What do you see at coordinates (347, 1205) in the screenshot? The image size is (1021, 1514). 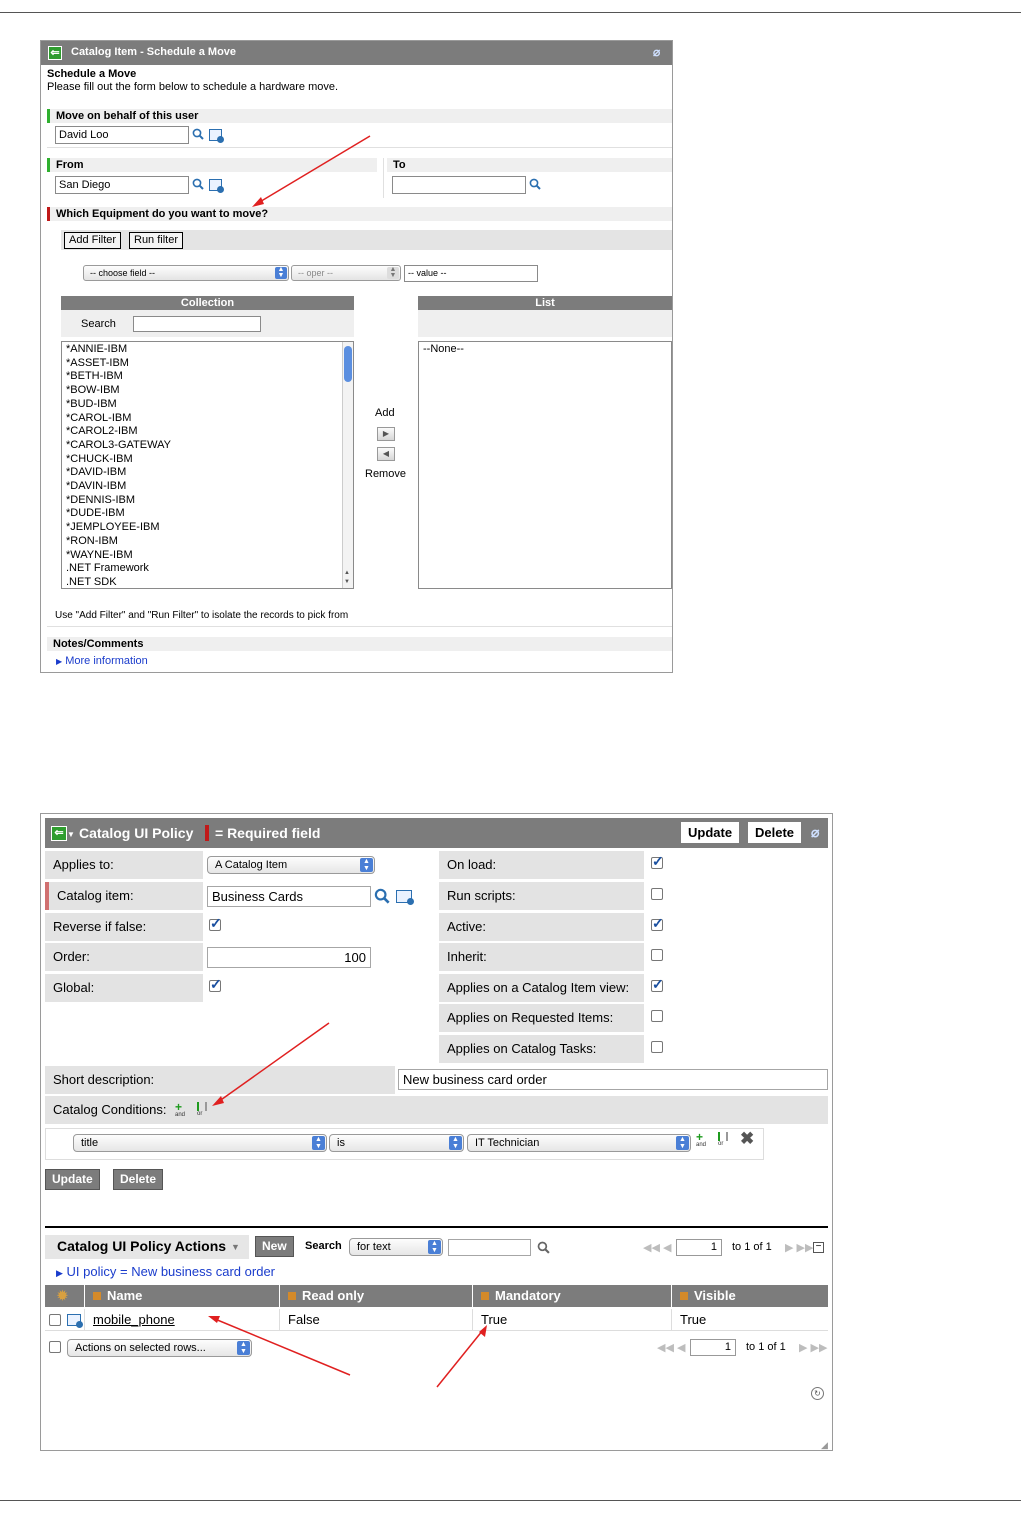 I see `annotation-arrows` at bounding box center [347, 1205].